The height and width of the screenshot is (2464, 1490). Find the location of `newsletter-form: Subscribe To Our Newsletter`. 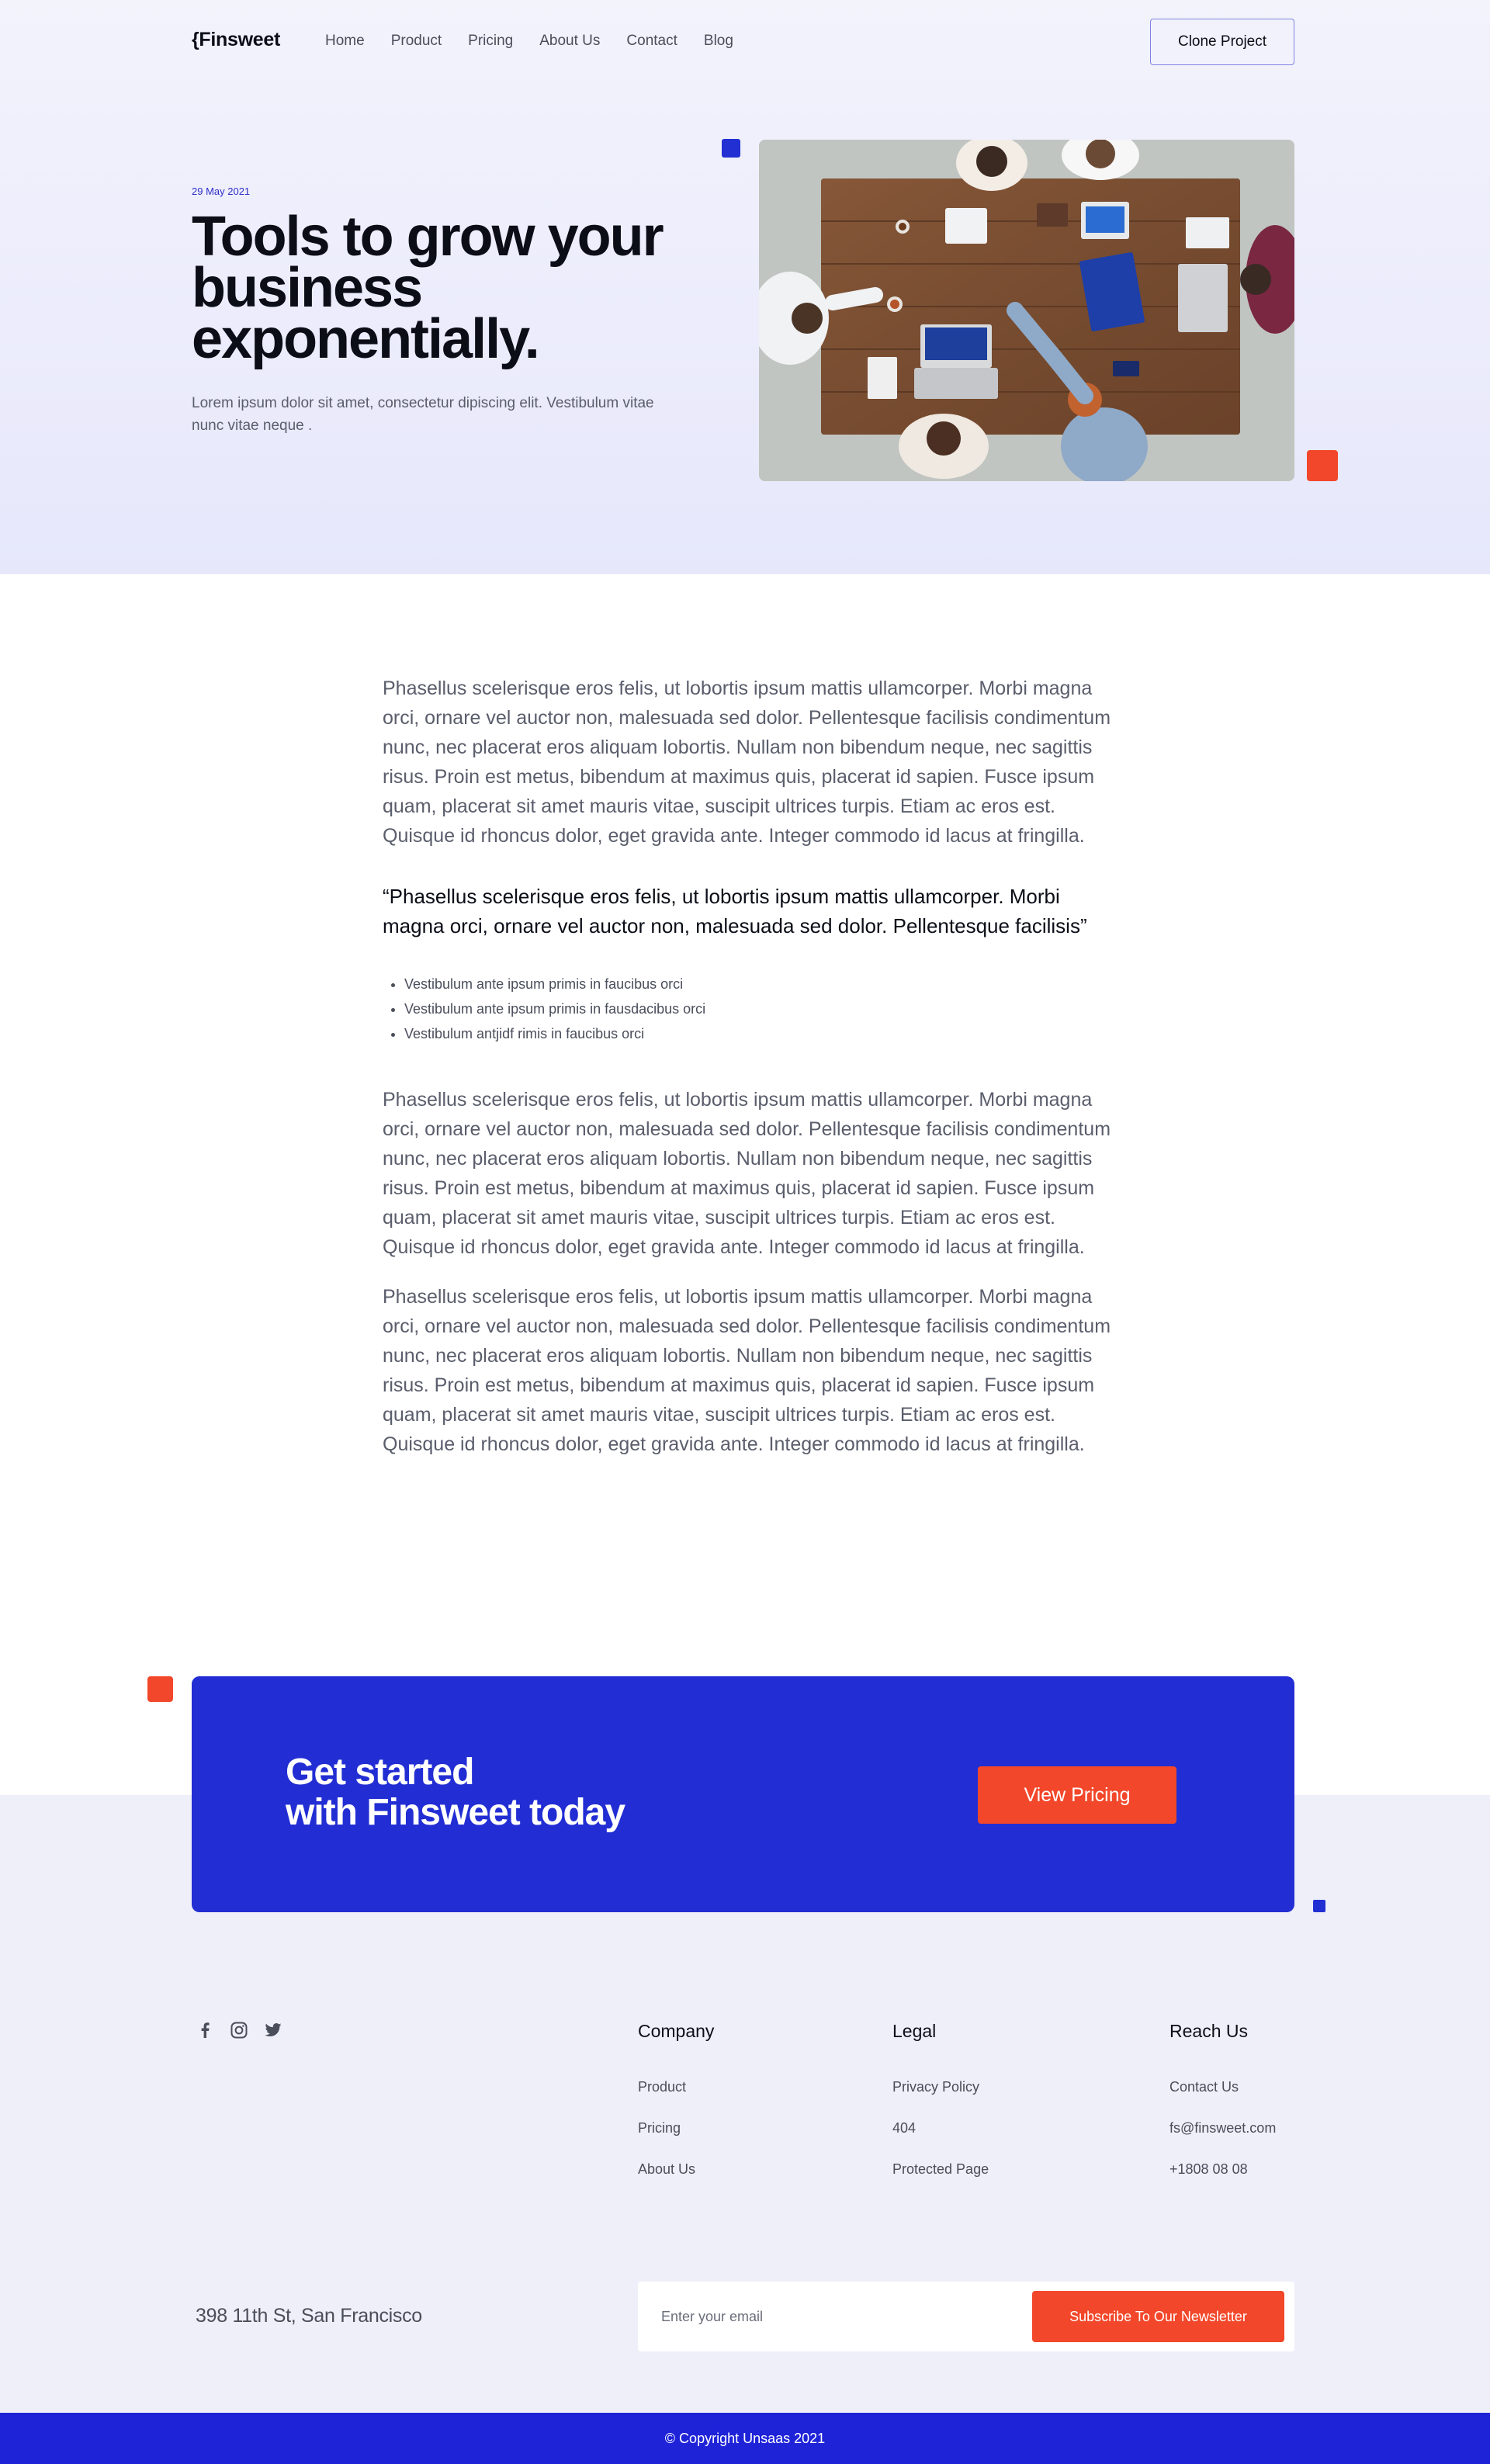

newsletter-form: Subscribe To Our Newsletter is located at coordinates (966, 2316).